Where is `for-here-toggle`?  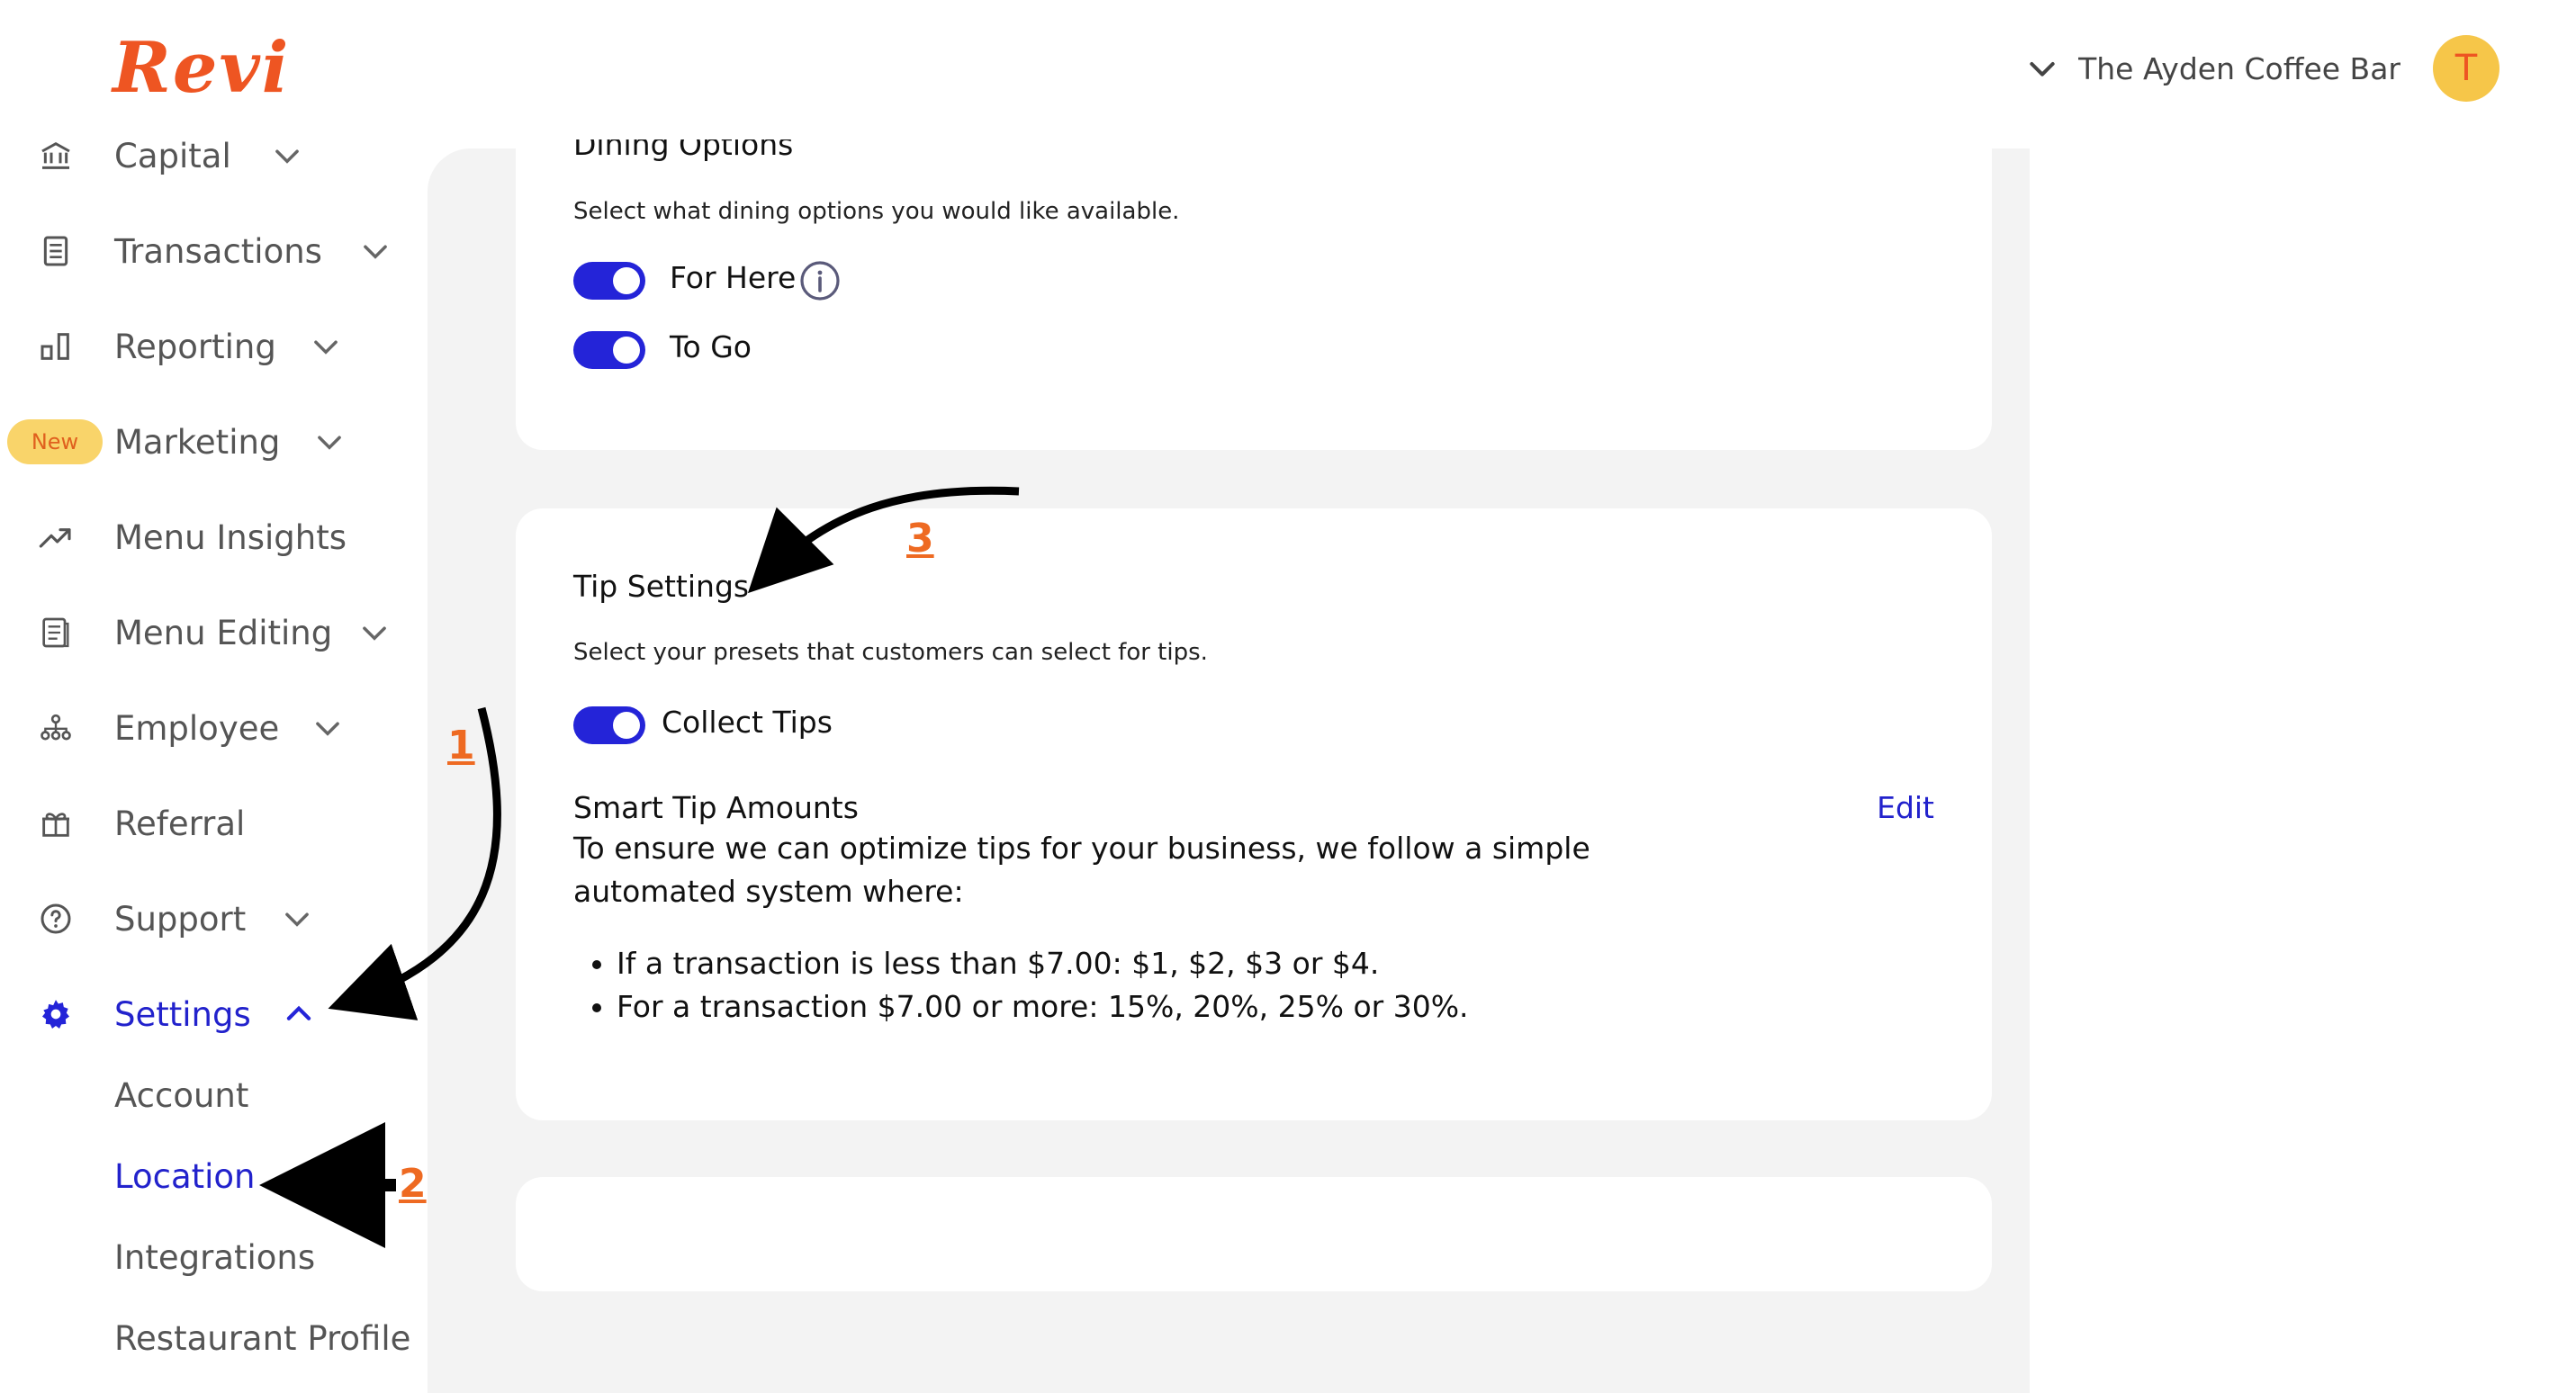 for-here-toggle is located at coordinates (609, 281).